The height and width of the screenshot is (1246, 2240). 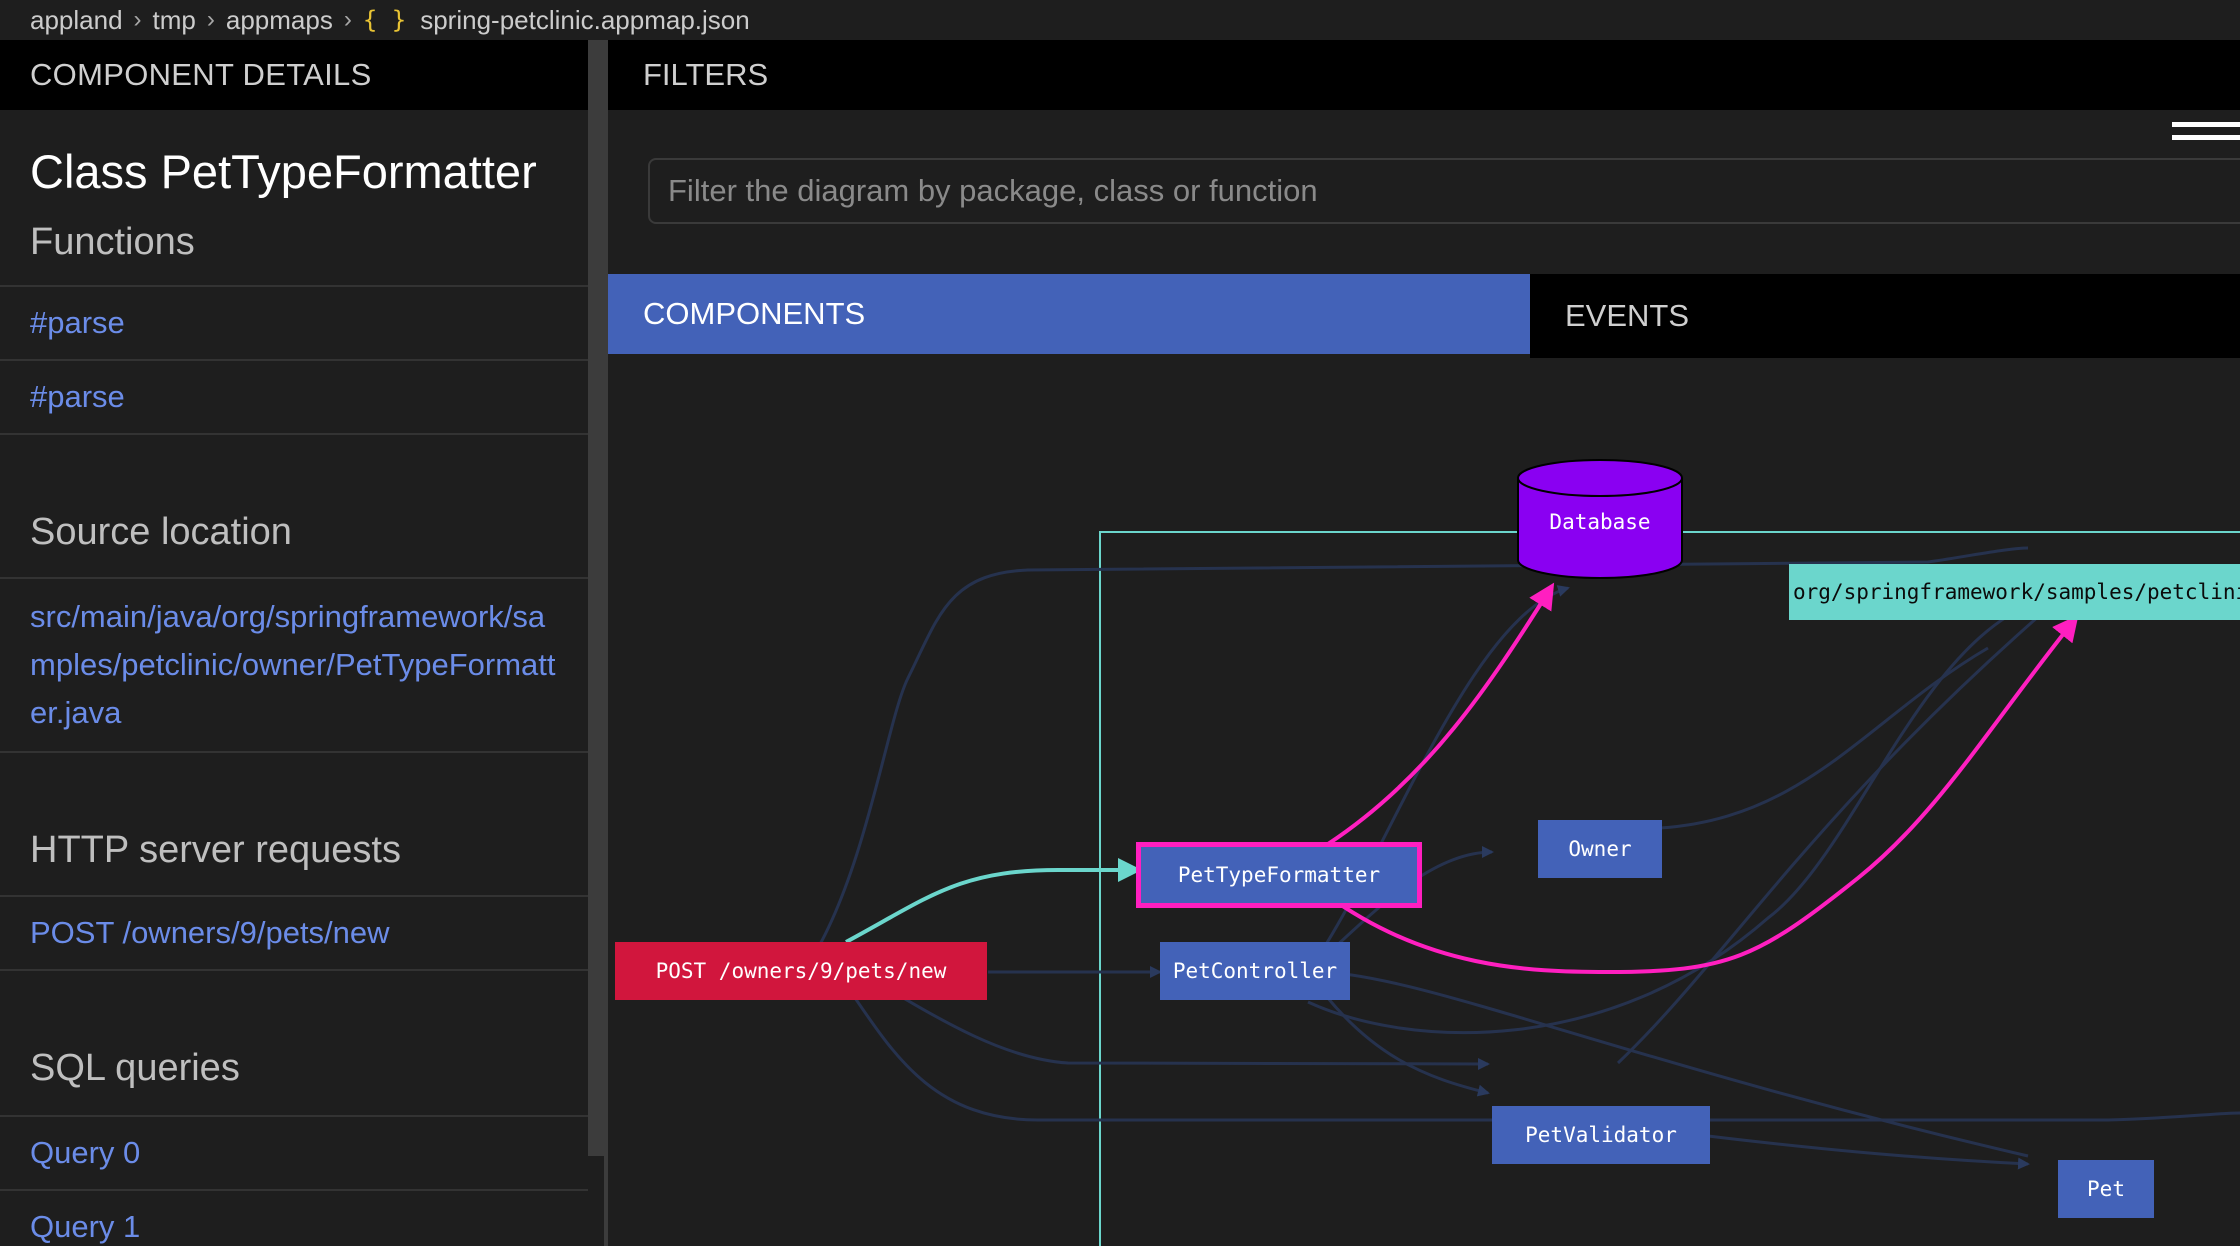 I want to click on class-title: Class PetTypeFormatter, so click(x=283, y=171).